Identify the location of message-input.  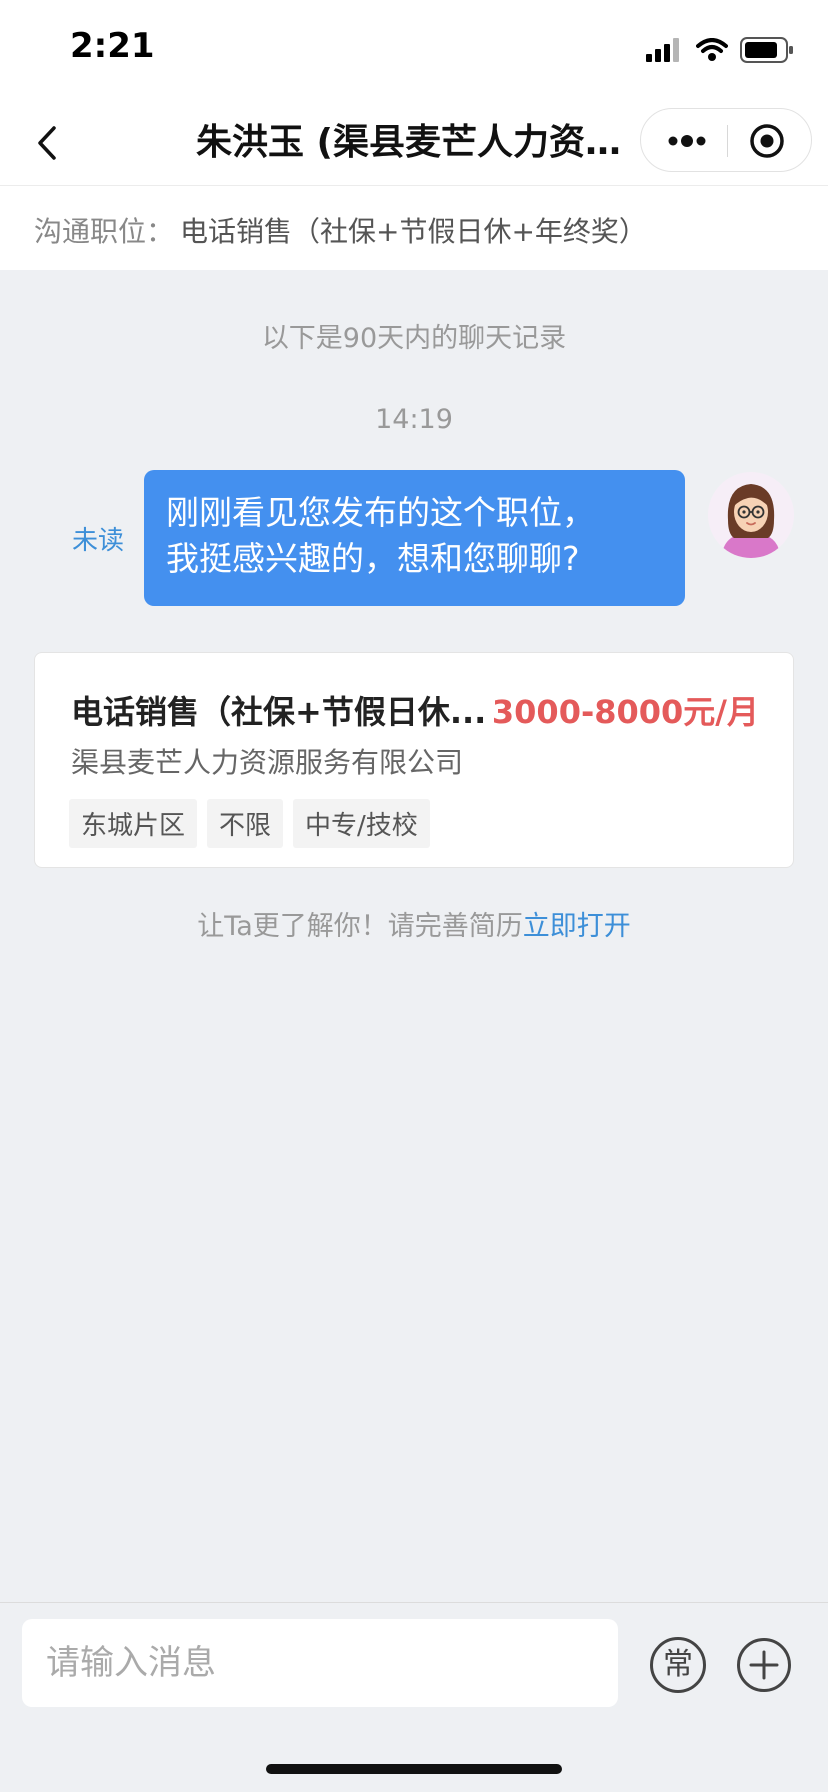
(320, 1663).